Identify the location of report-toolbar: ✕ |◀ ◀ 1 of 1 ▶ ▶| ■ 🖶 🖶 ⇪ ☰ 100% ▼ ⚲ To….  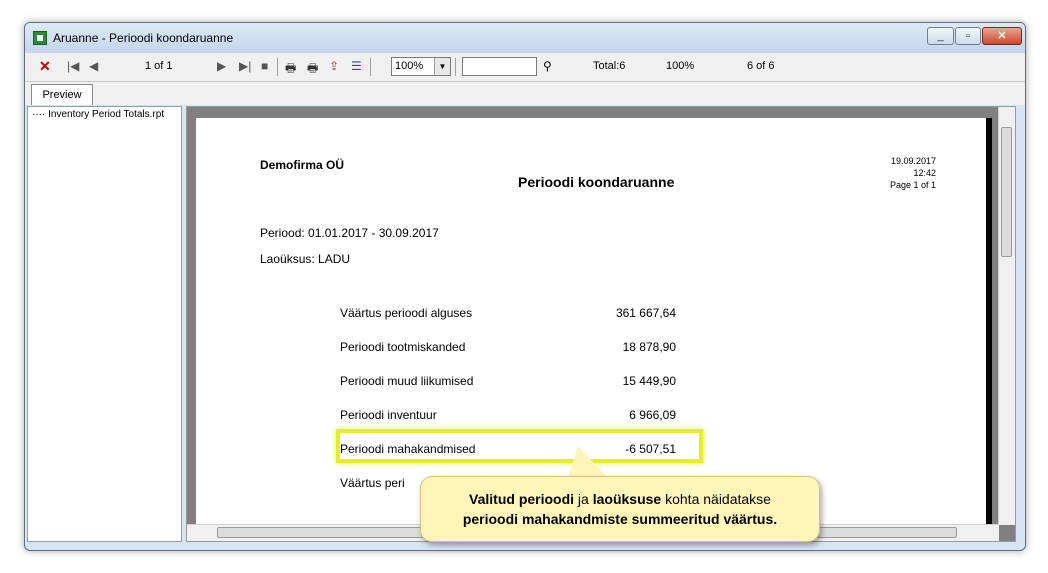
(525, 67).